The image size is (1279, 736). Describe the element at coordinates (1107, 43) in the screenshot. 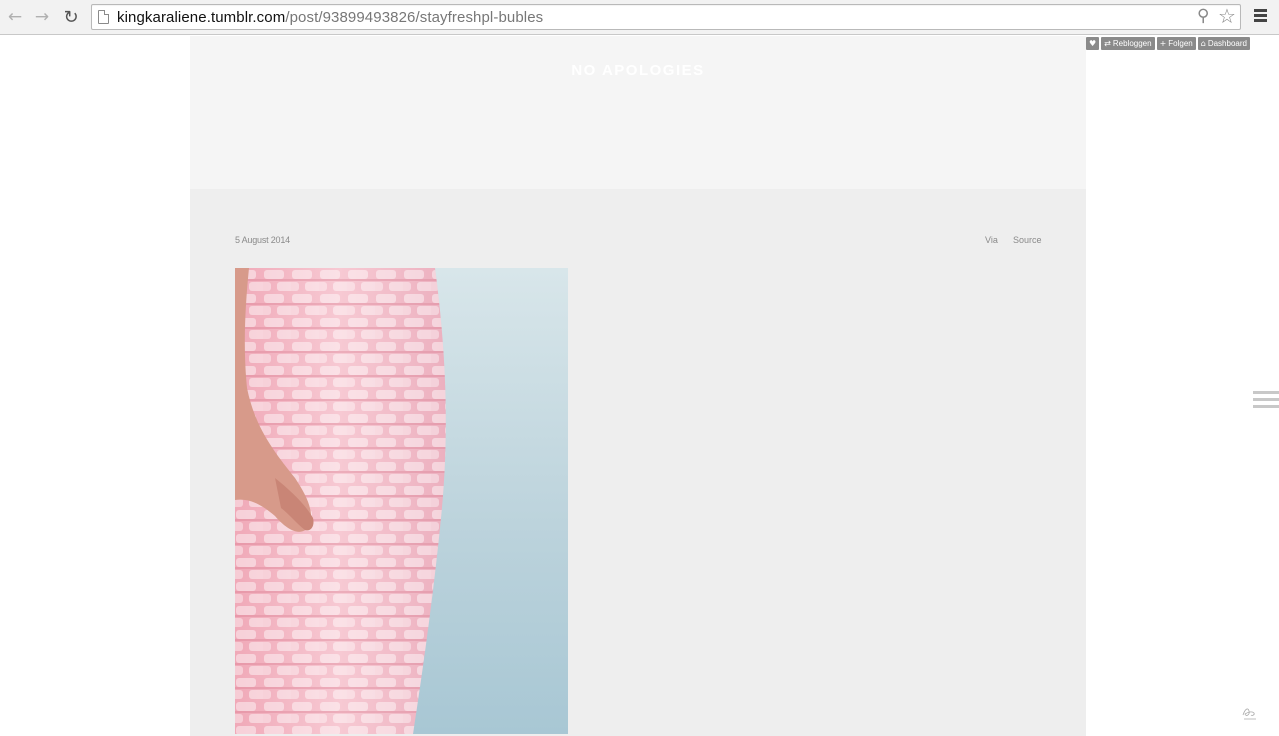

I see `reblog-icon: ⇄` at that location.